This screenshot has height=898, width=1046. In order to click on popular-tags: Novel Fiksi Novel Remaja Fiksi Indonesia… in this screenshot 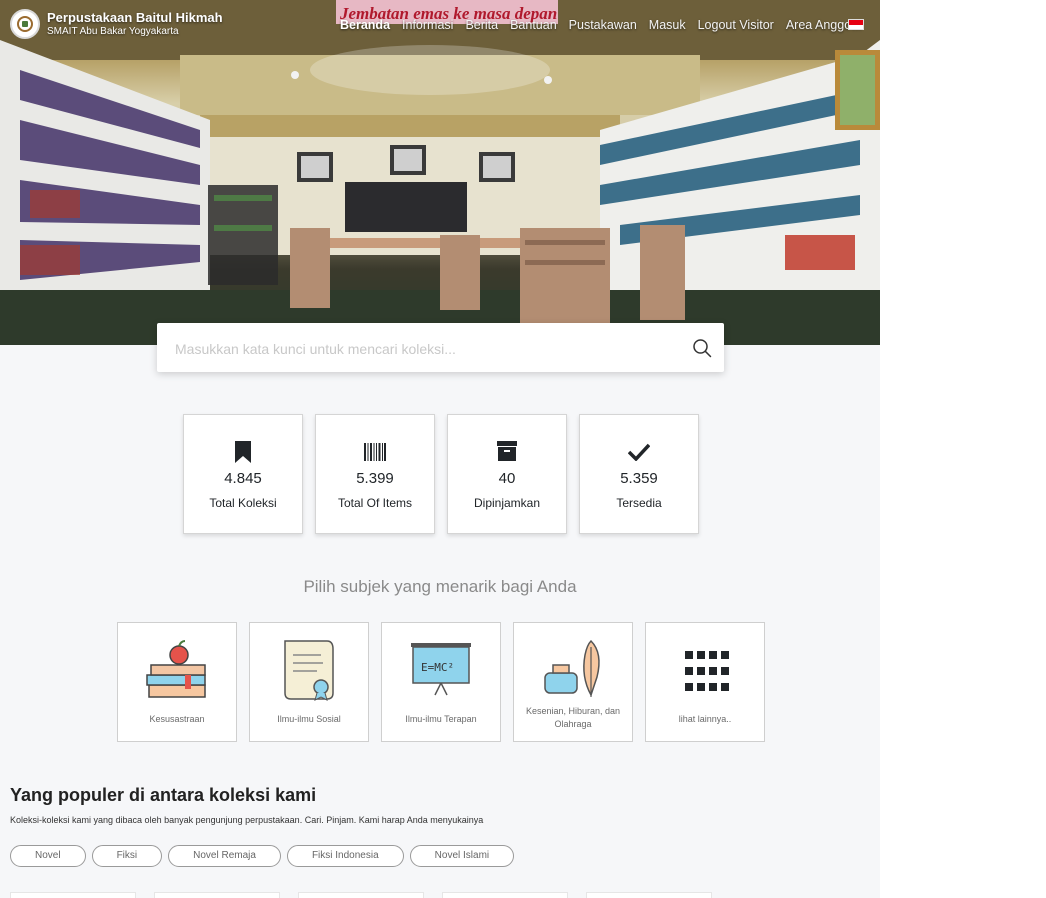, I will do `click(265, 856)`.